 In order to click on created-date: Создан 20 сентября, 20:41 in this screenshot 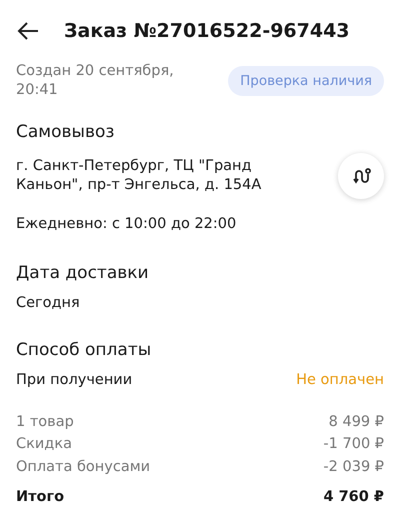, I will do `click(95, 81)`.